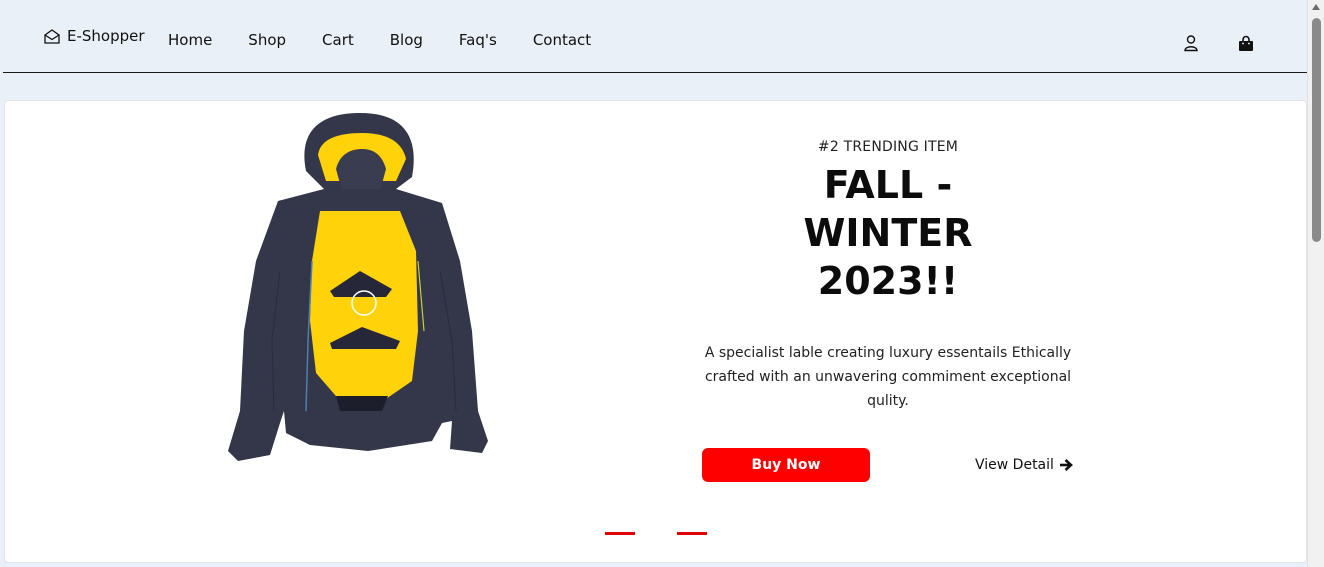  I want to click on nav-link-blog: Blog, so click(406, 40).